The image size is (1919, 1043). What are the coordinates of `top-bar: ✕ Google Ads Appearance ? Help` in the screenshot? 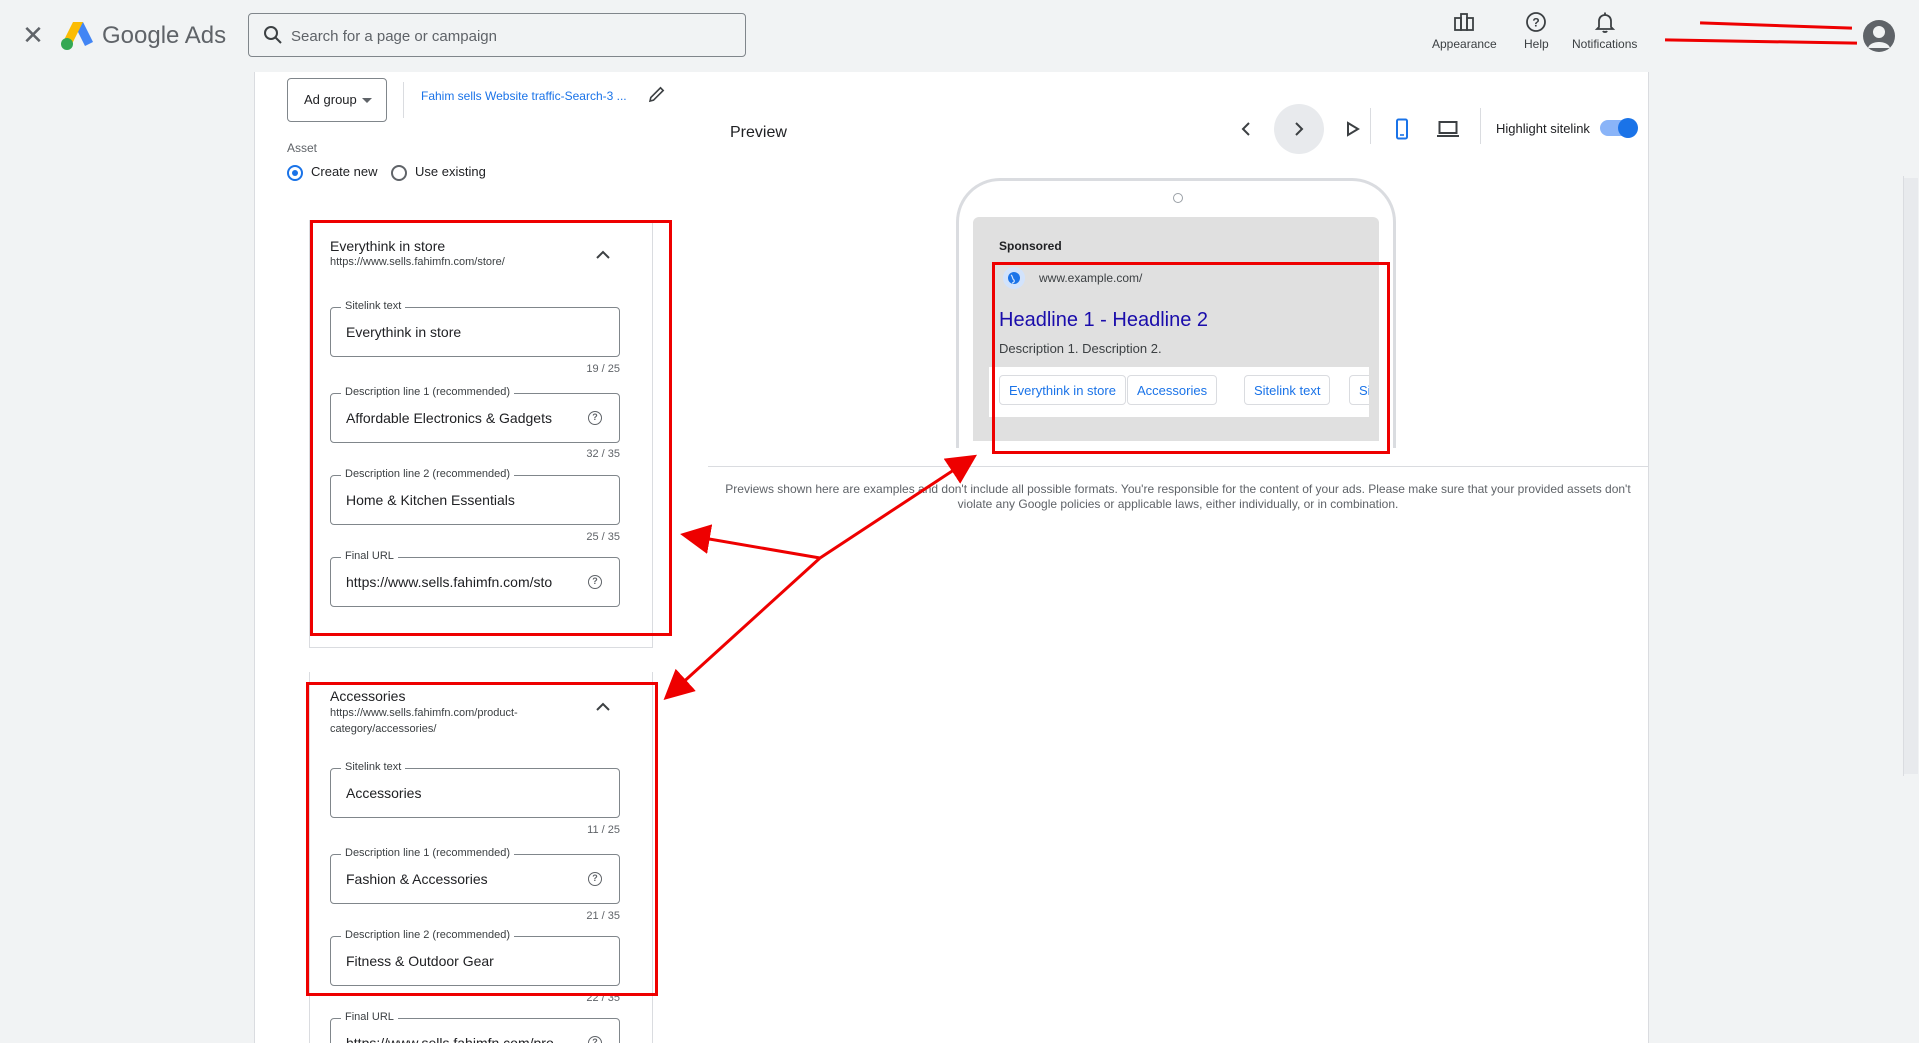 It's located at (959, 36).